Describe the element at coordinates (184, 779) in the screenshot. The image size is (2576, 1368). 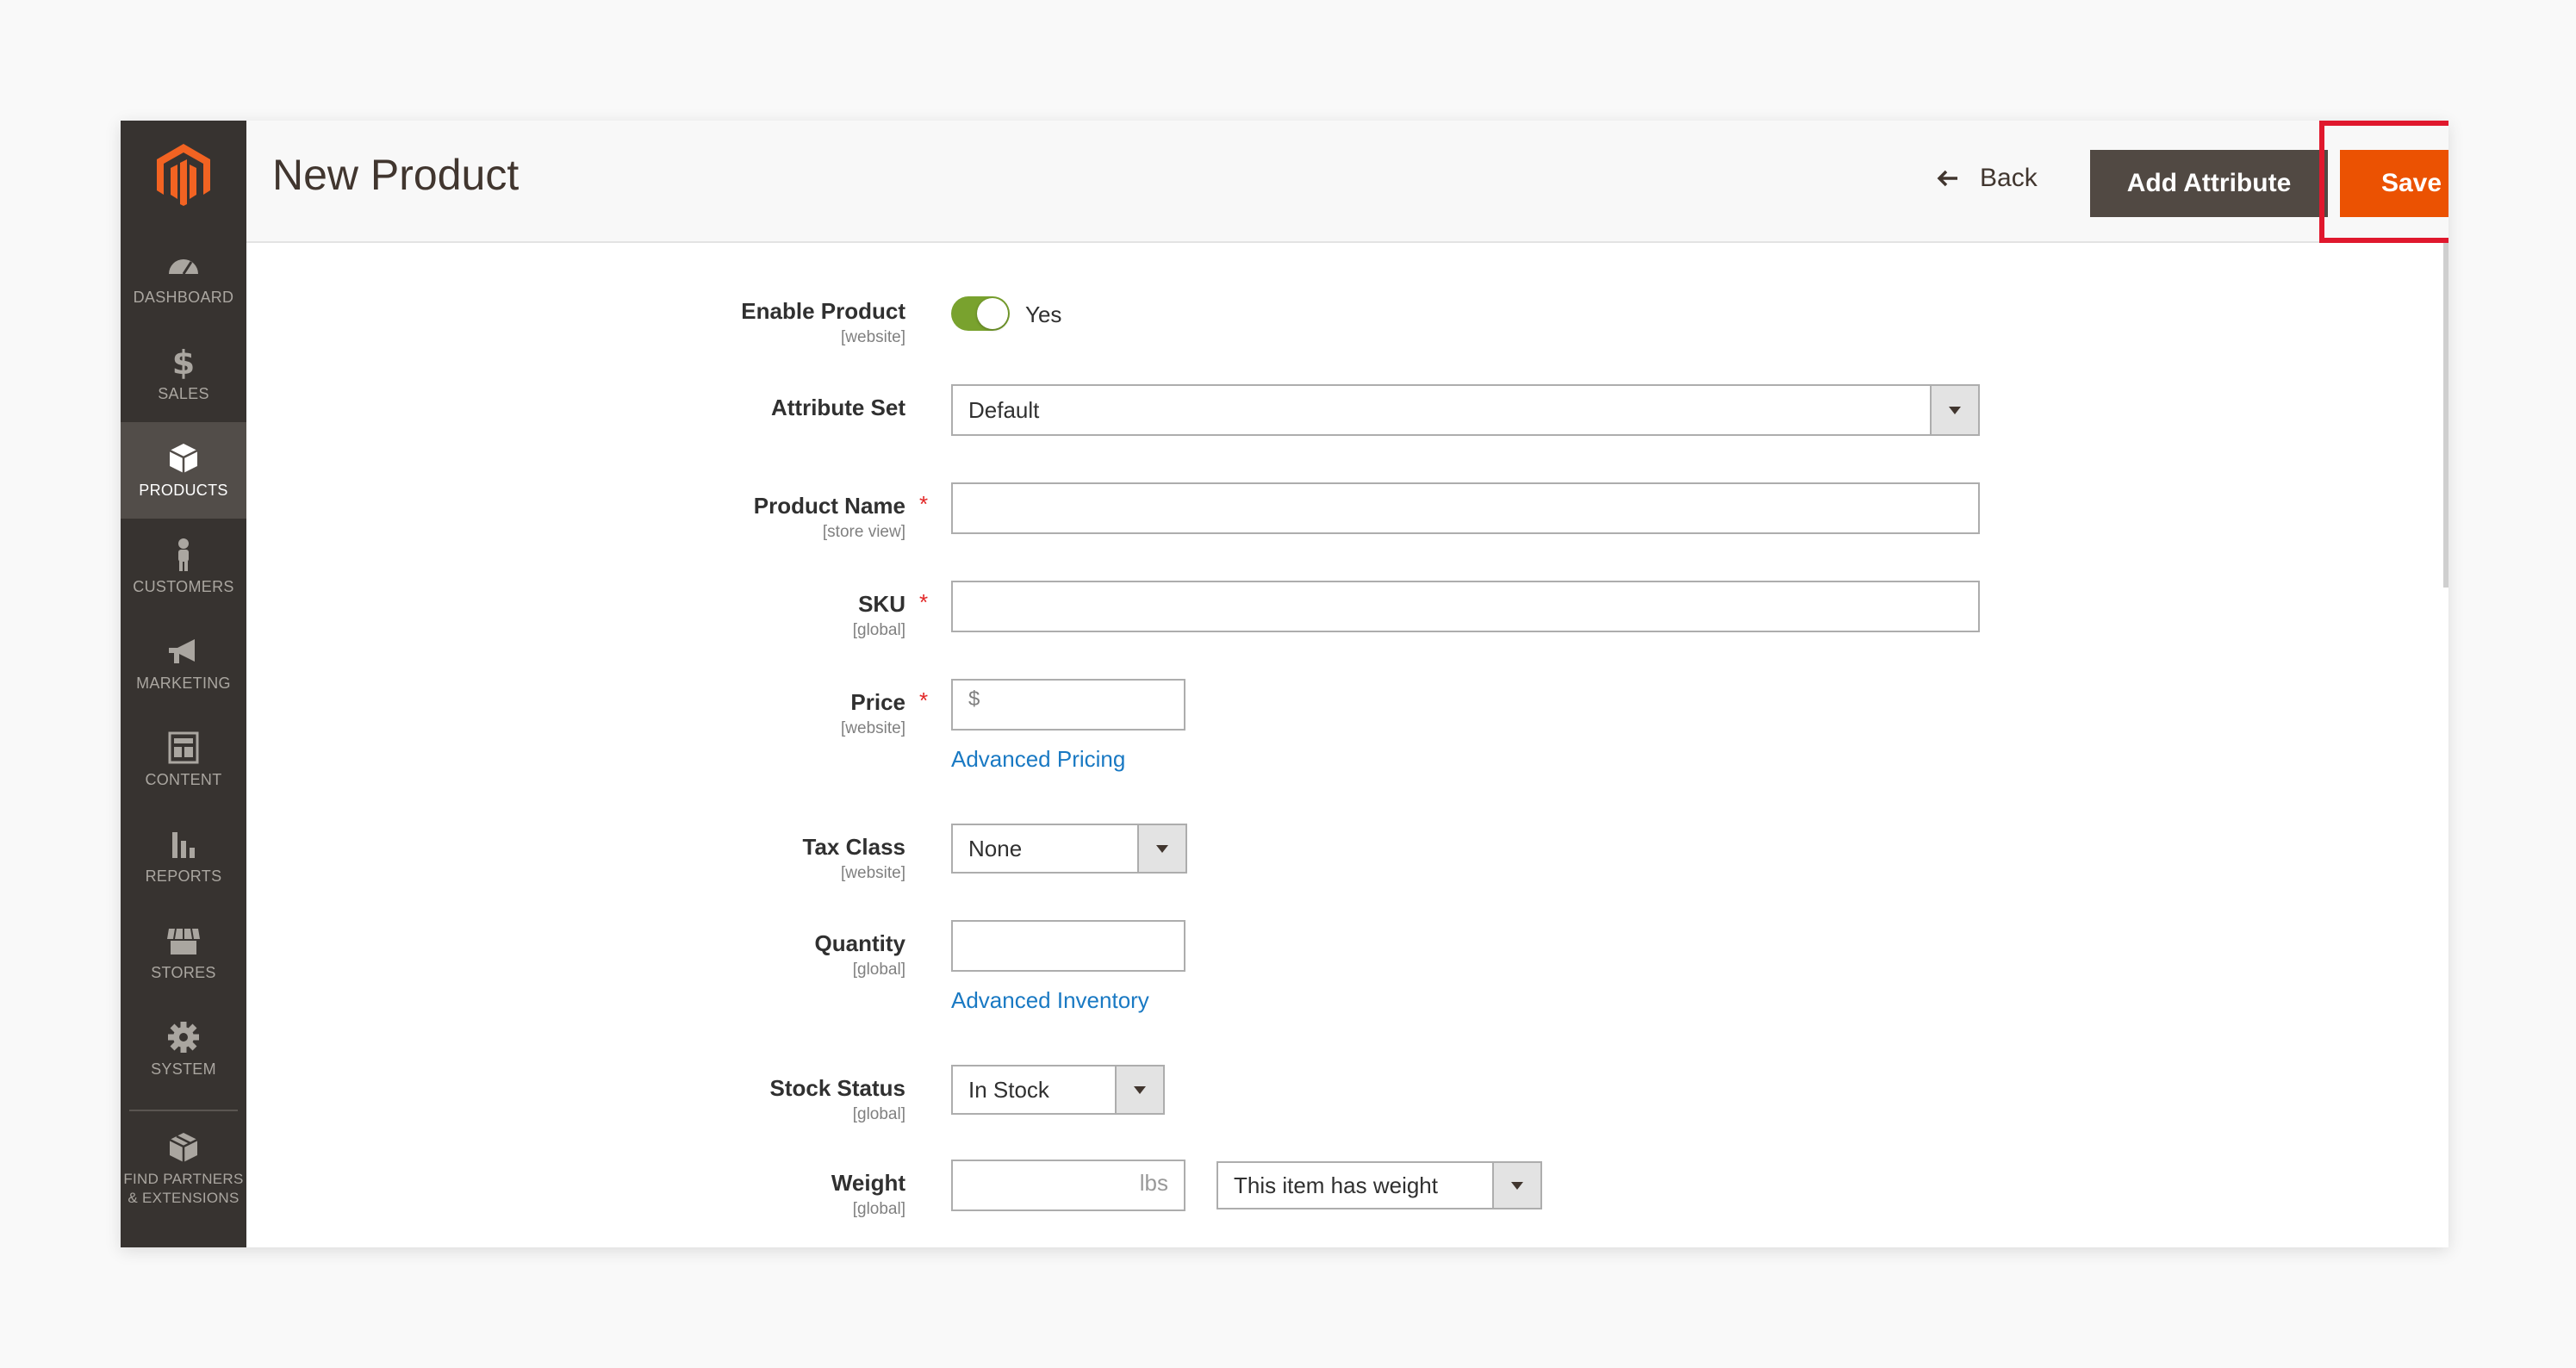
I see `sidebar-item-label: CONTENT` at that location.